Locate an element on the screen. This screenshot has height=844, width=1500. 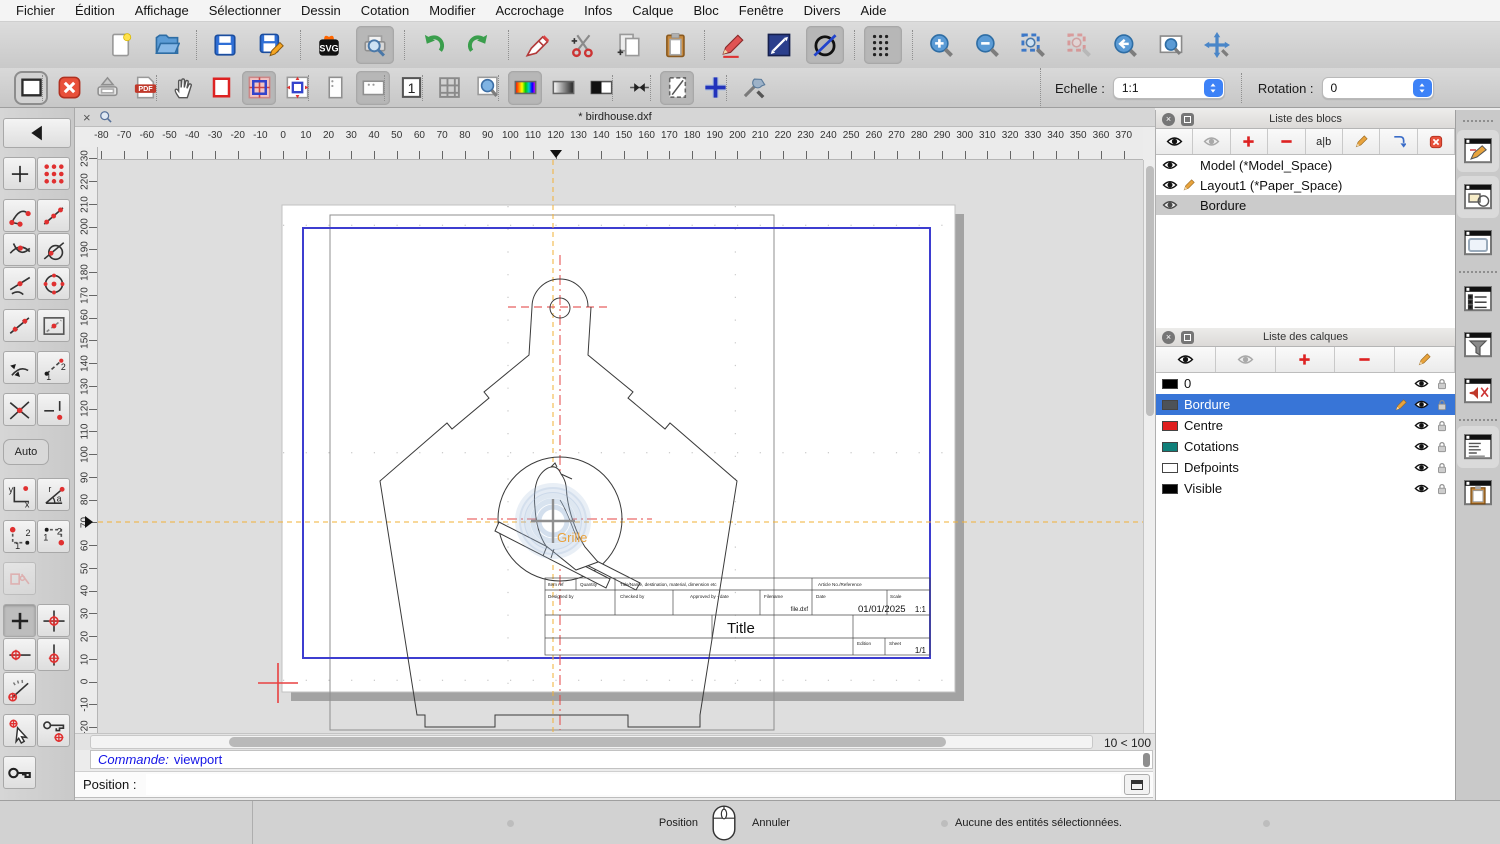
menu-item: Fenêtre is located at coordinates (761, 11).